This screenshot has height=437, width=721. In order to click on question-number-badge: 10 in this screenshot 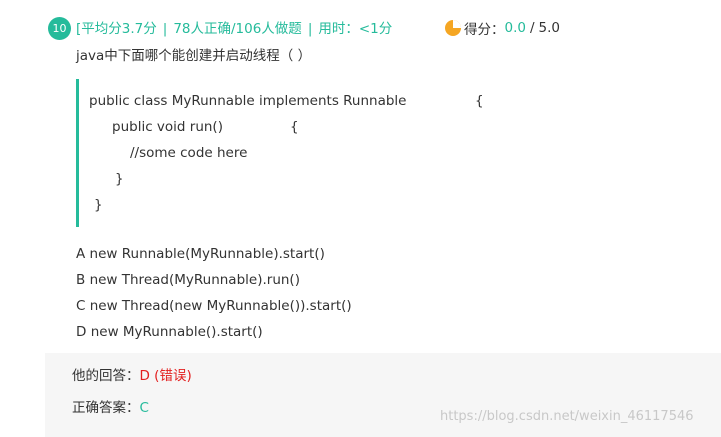, I will do `click(59, 28)`.